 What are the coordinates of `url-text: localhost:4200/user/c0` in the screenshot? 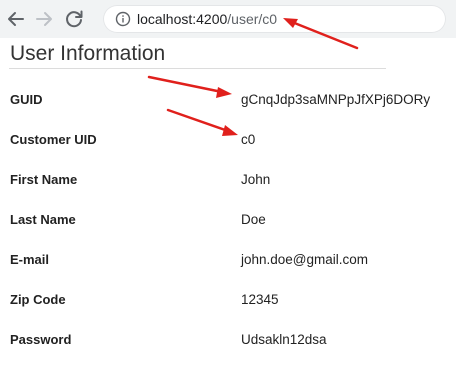 It's located at (207, 19).